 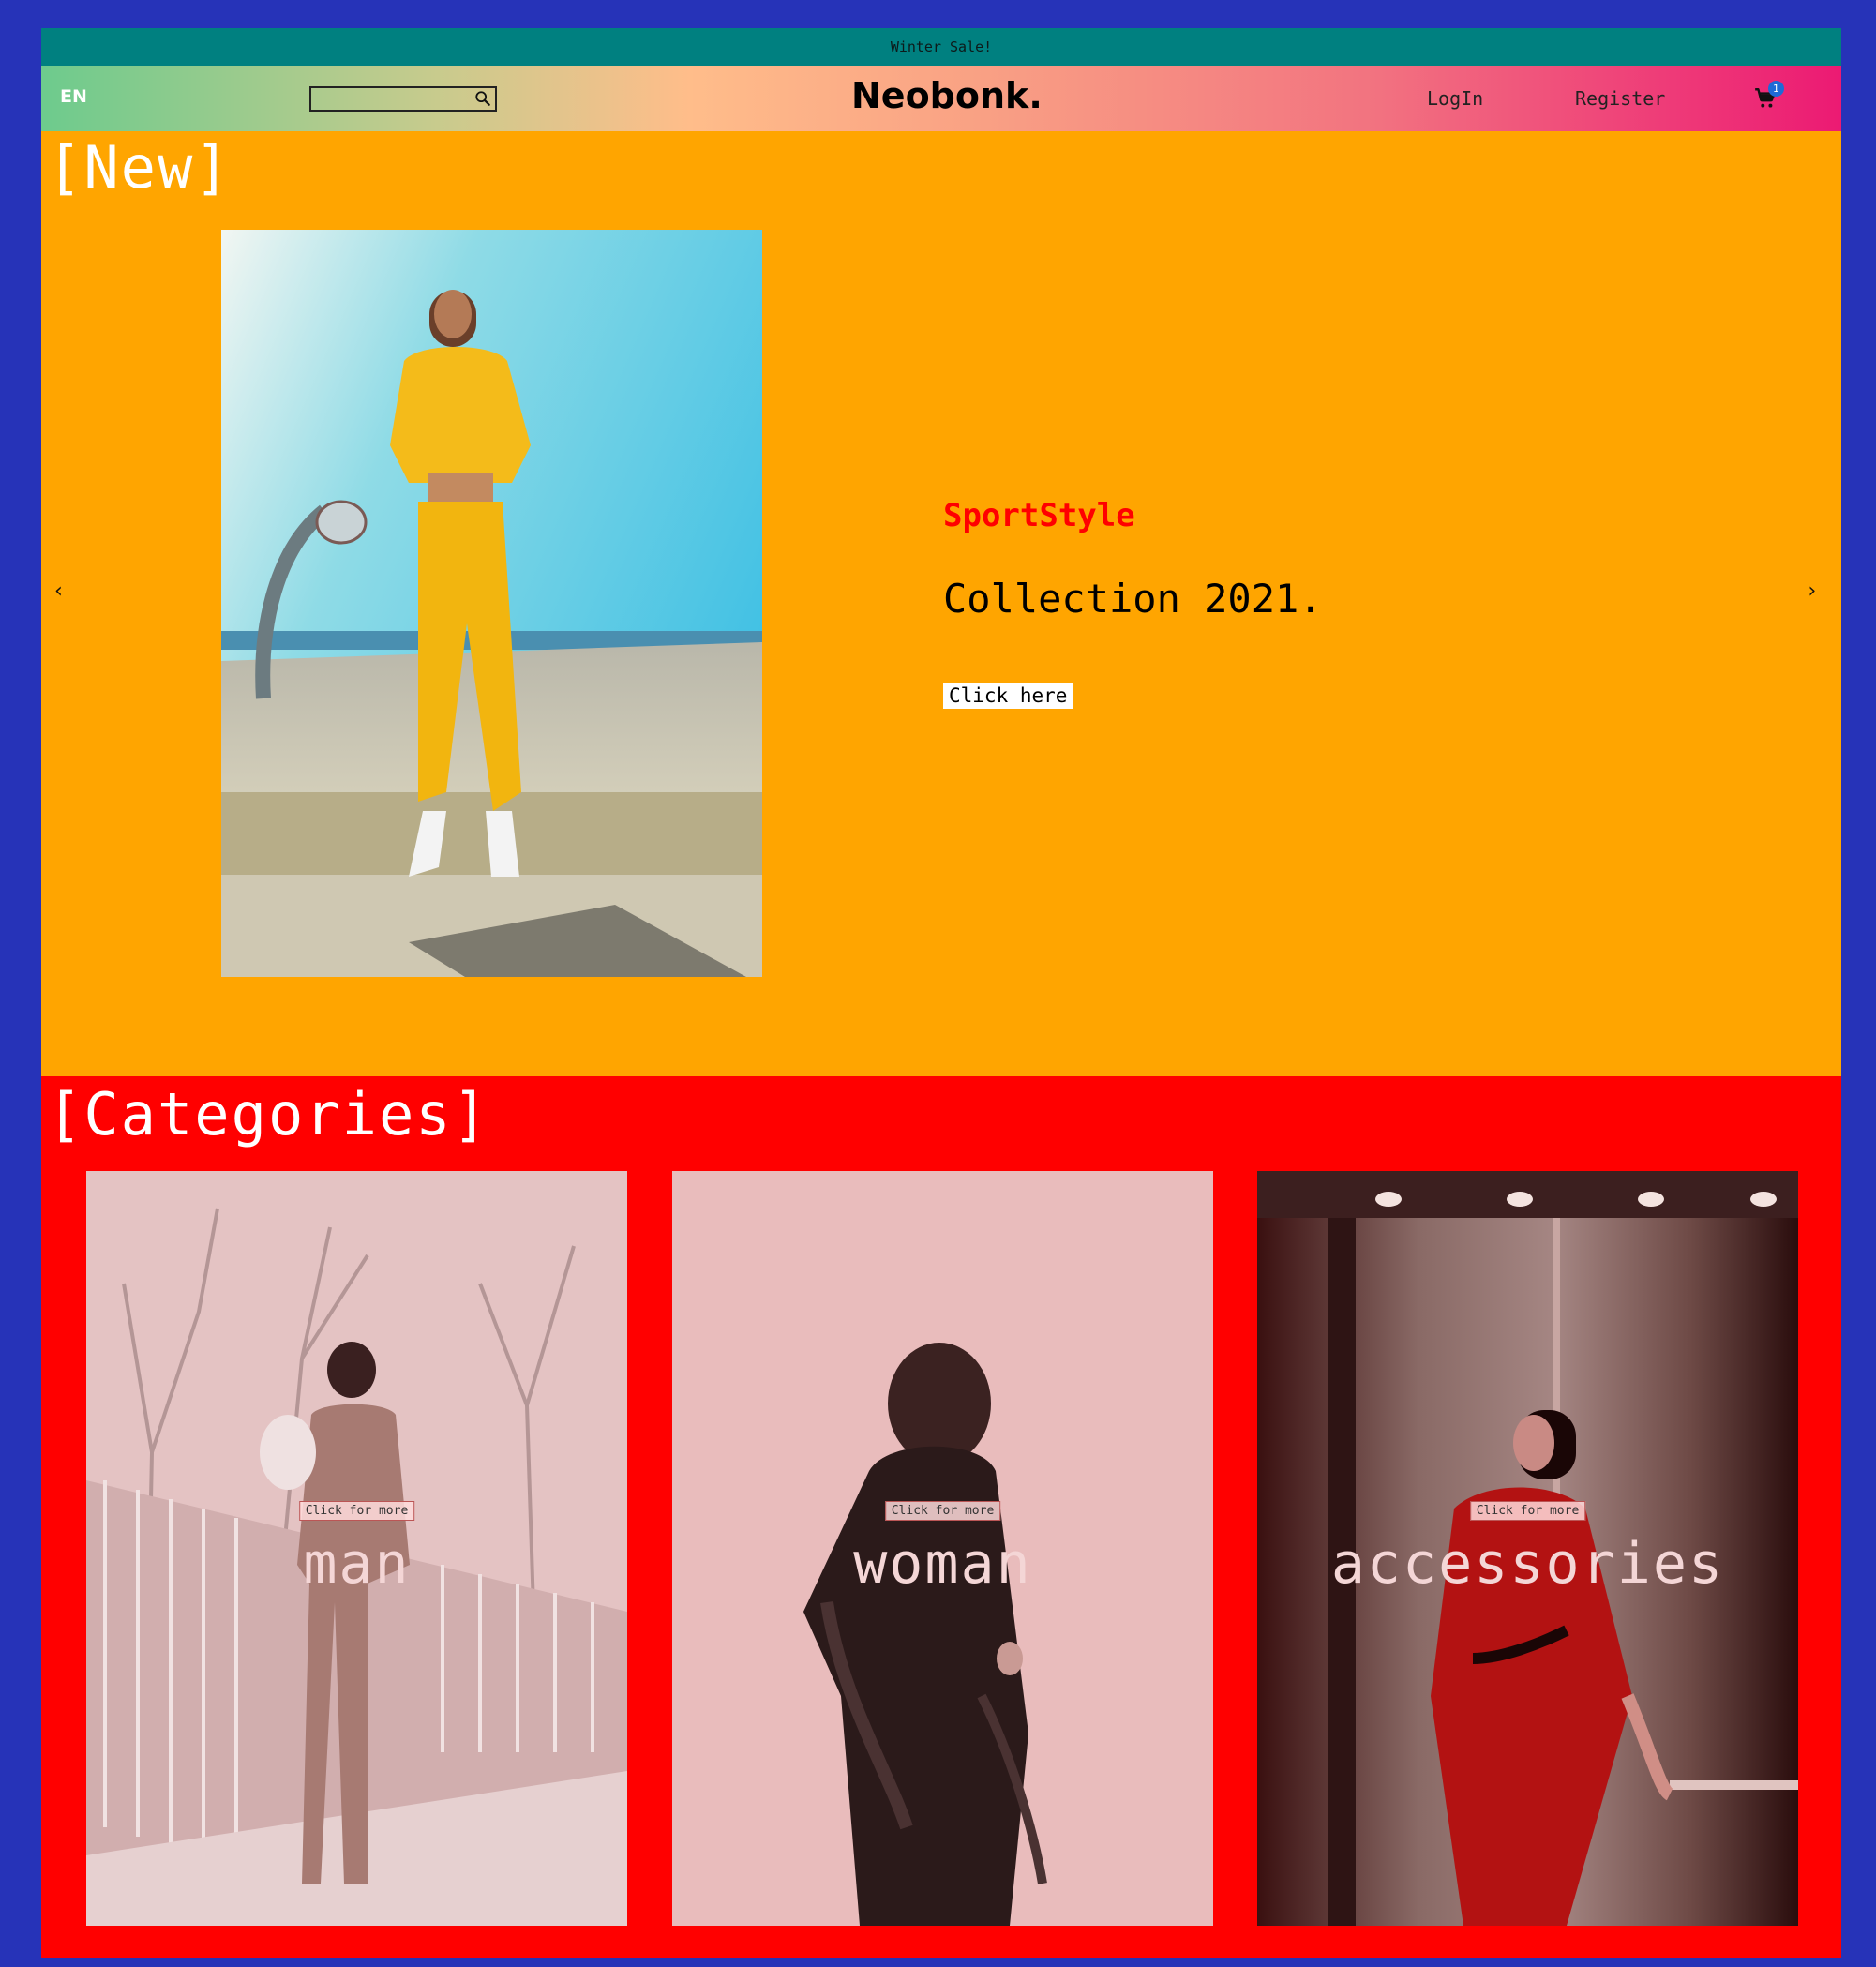 I want to click on category-label-accessories: accessories, so click(x=1528, y=1564).